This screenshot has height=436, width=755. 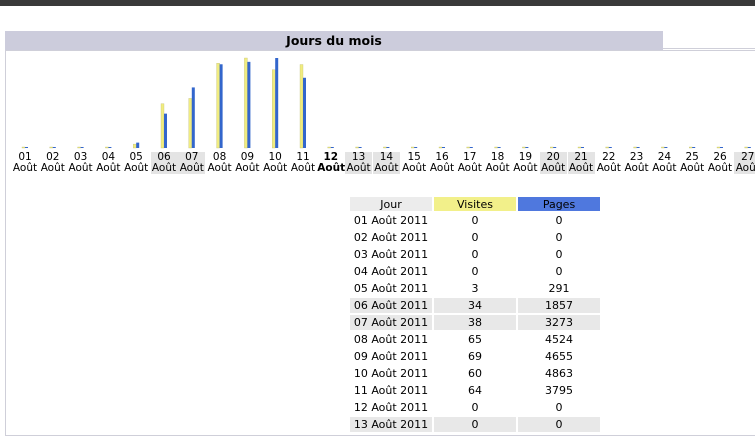 I want to click on day-label-10: 10 Août, so click(x=275, y=163).